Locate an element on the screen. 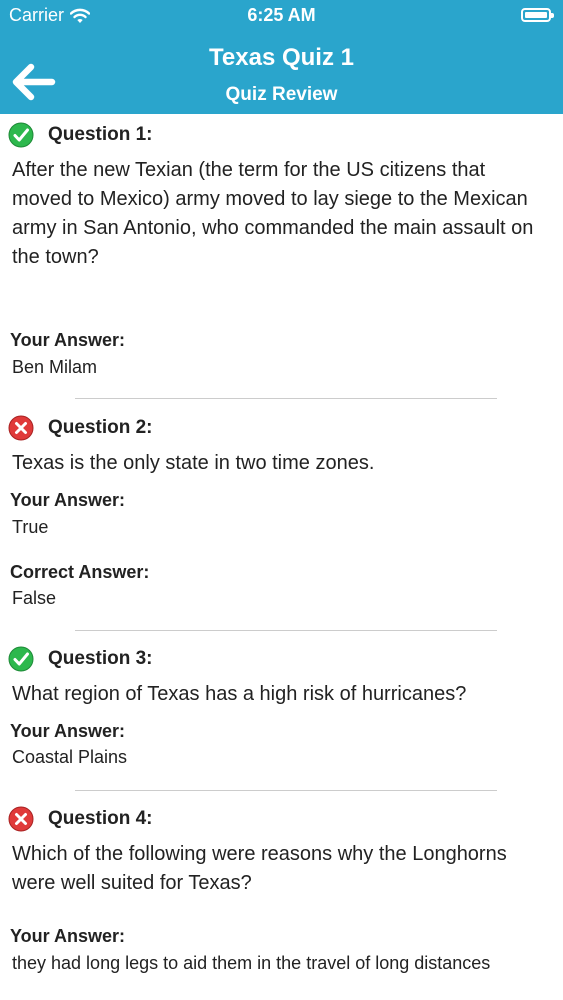  status-bar: Carrier 6:25 AM is located at coordinates (281, 16).